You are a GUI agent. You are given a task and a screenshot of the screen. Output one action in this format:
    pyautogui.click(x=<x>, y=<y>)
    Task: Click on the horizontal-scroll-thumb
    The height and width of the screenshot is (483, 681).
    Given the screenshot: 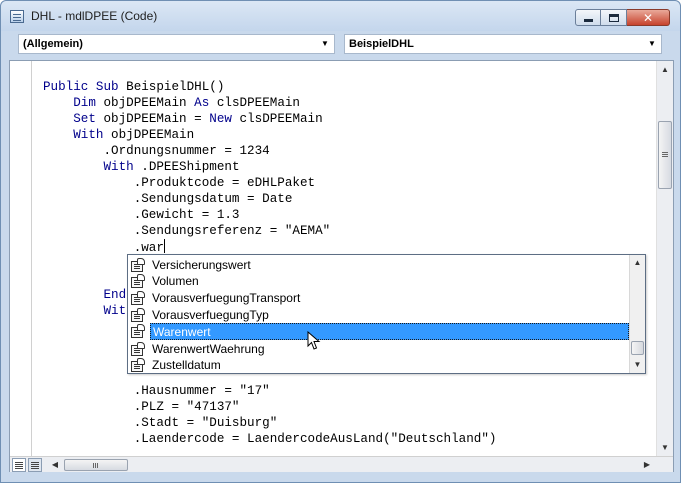 What is the action you would take?
    pyautogui.click(x=96, y=465)
    